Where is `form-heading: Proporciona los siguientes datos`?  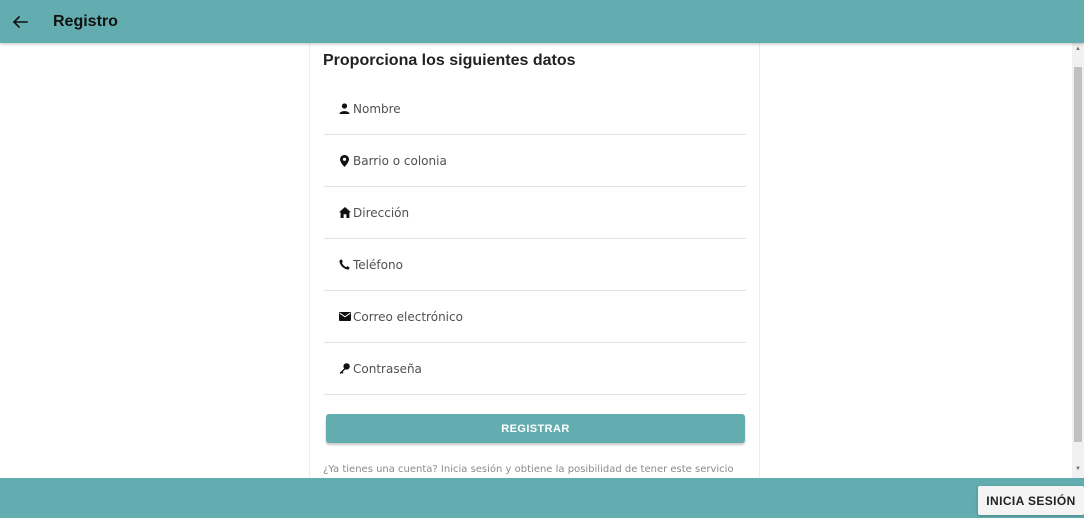 form-heading: Proporciona los siguientes datos is located at coordinates (449, 60).